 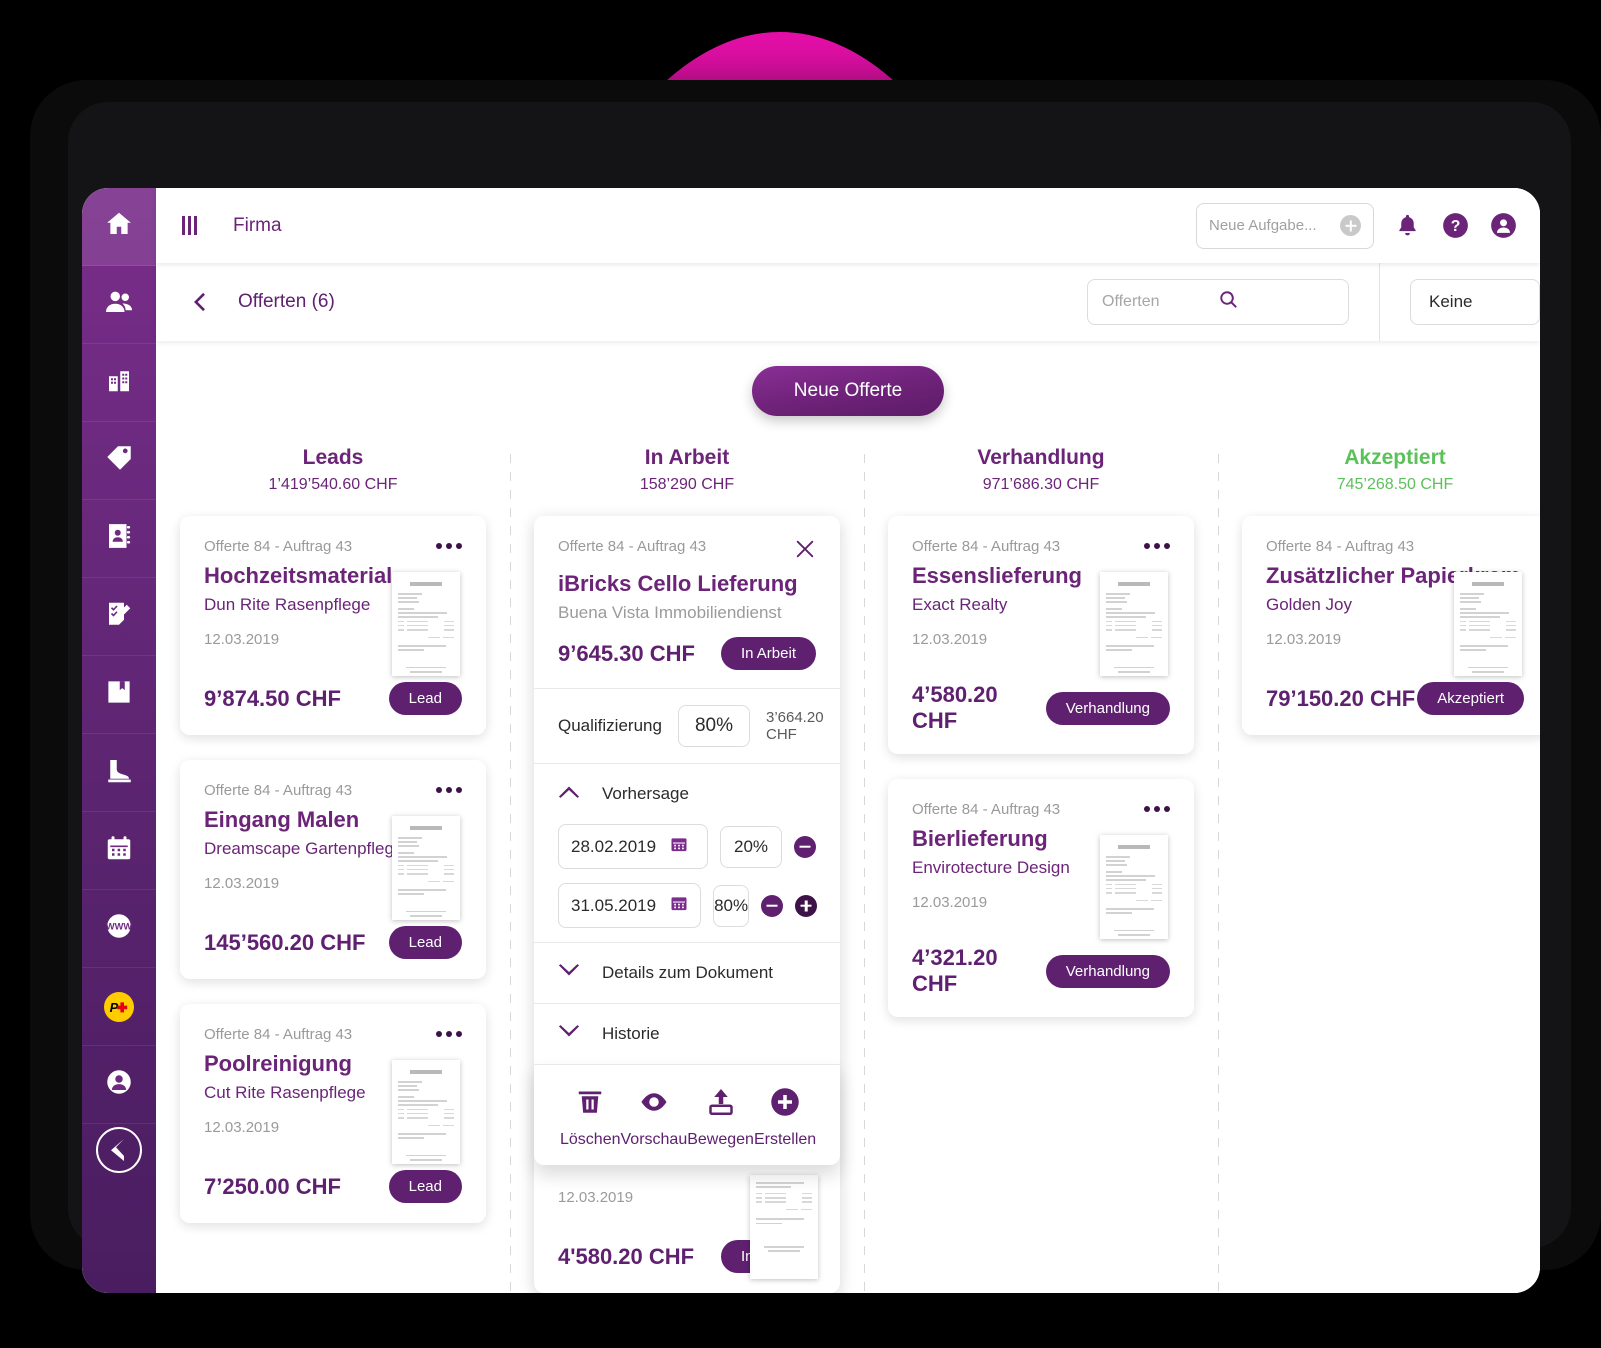 I want to click on book-bookmark-icon, so click(x=119, y=694).